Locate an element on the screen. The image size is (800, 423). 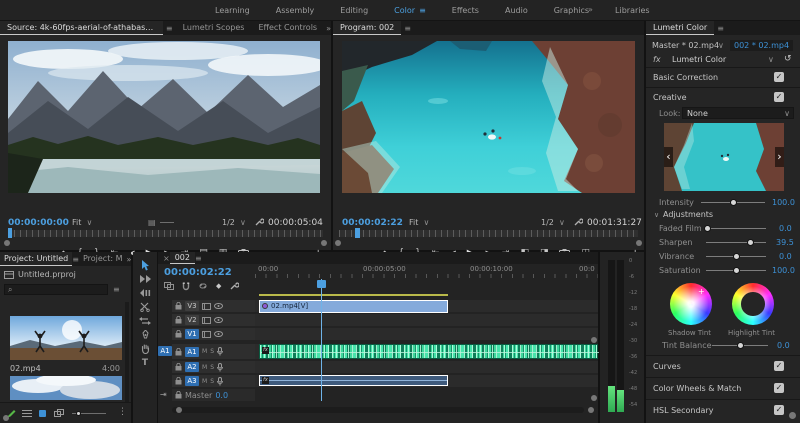
basic-correction-checkbox: ✓ is located at coordinates (779, 77).